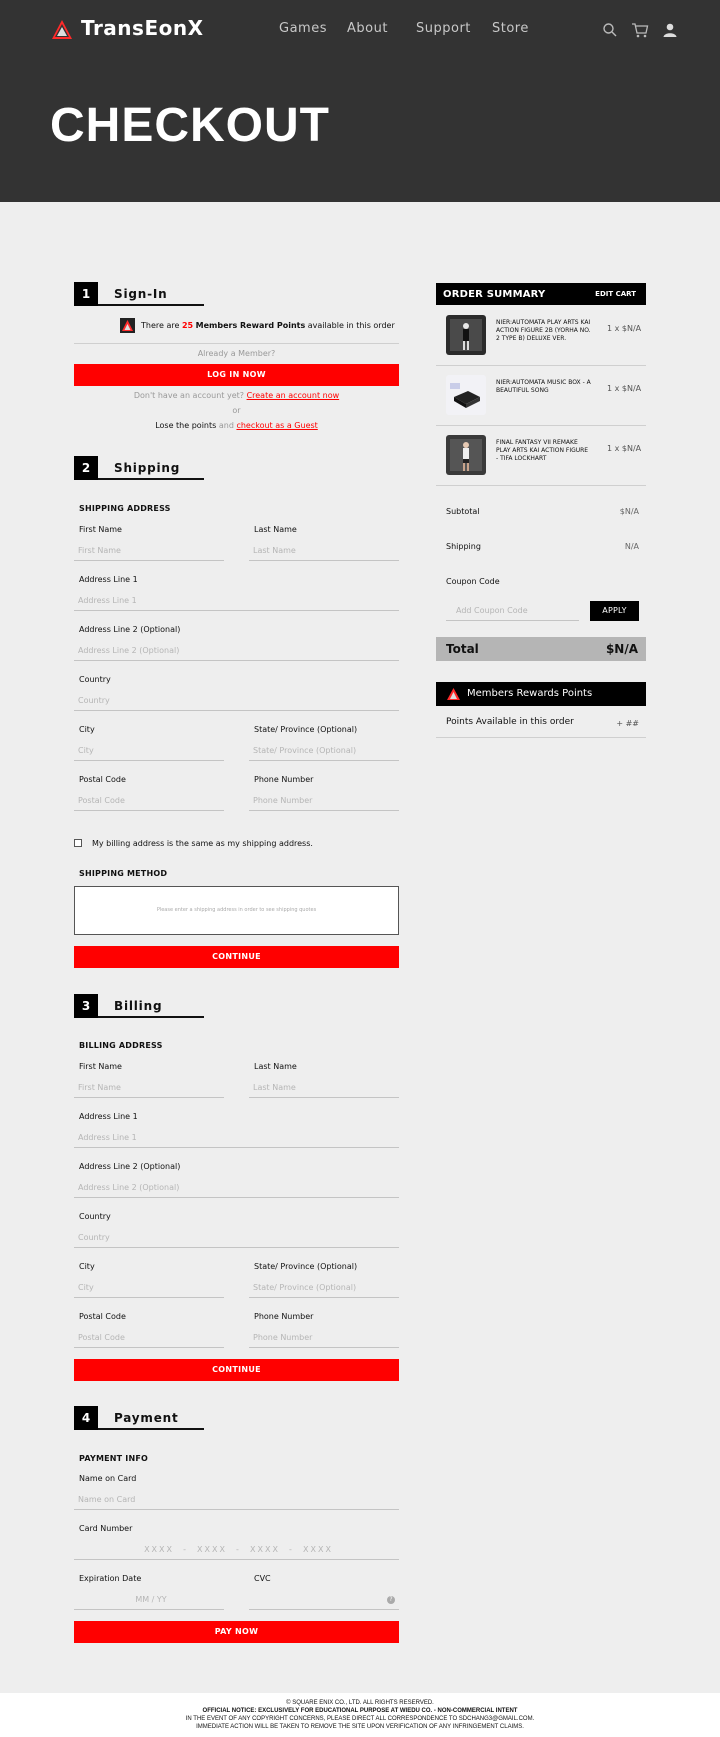 The width and height of the screenshot is (720, 1737). Describe the element at coordinates (463, 511) in the screenshot. I see `subtotal-label: Subtotal` at that location.